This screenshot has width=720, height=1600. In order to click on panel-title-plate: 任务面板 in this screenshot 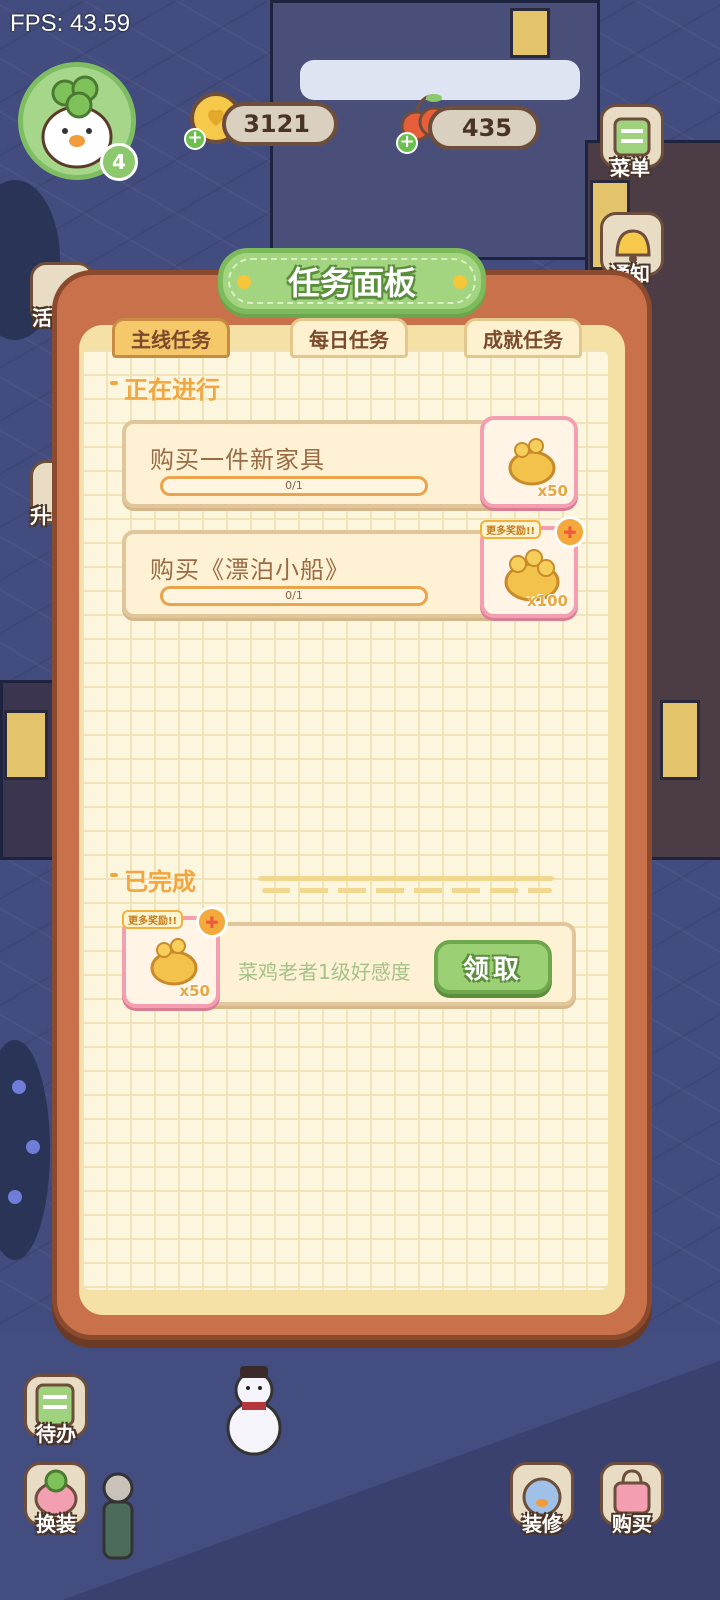, I will do `click(352, 281)`.